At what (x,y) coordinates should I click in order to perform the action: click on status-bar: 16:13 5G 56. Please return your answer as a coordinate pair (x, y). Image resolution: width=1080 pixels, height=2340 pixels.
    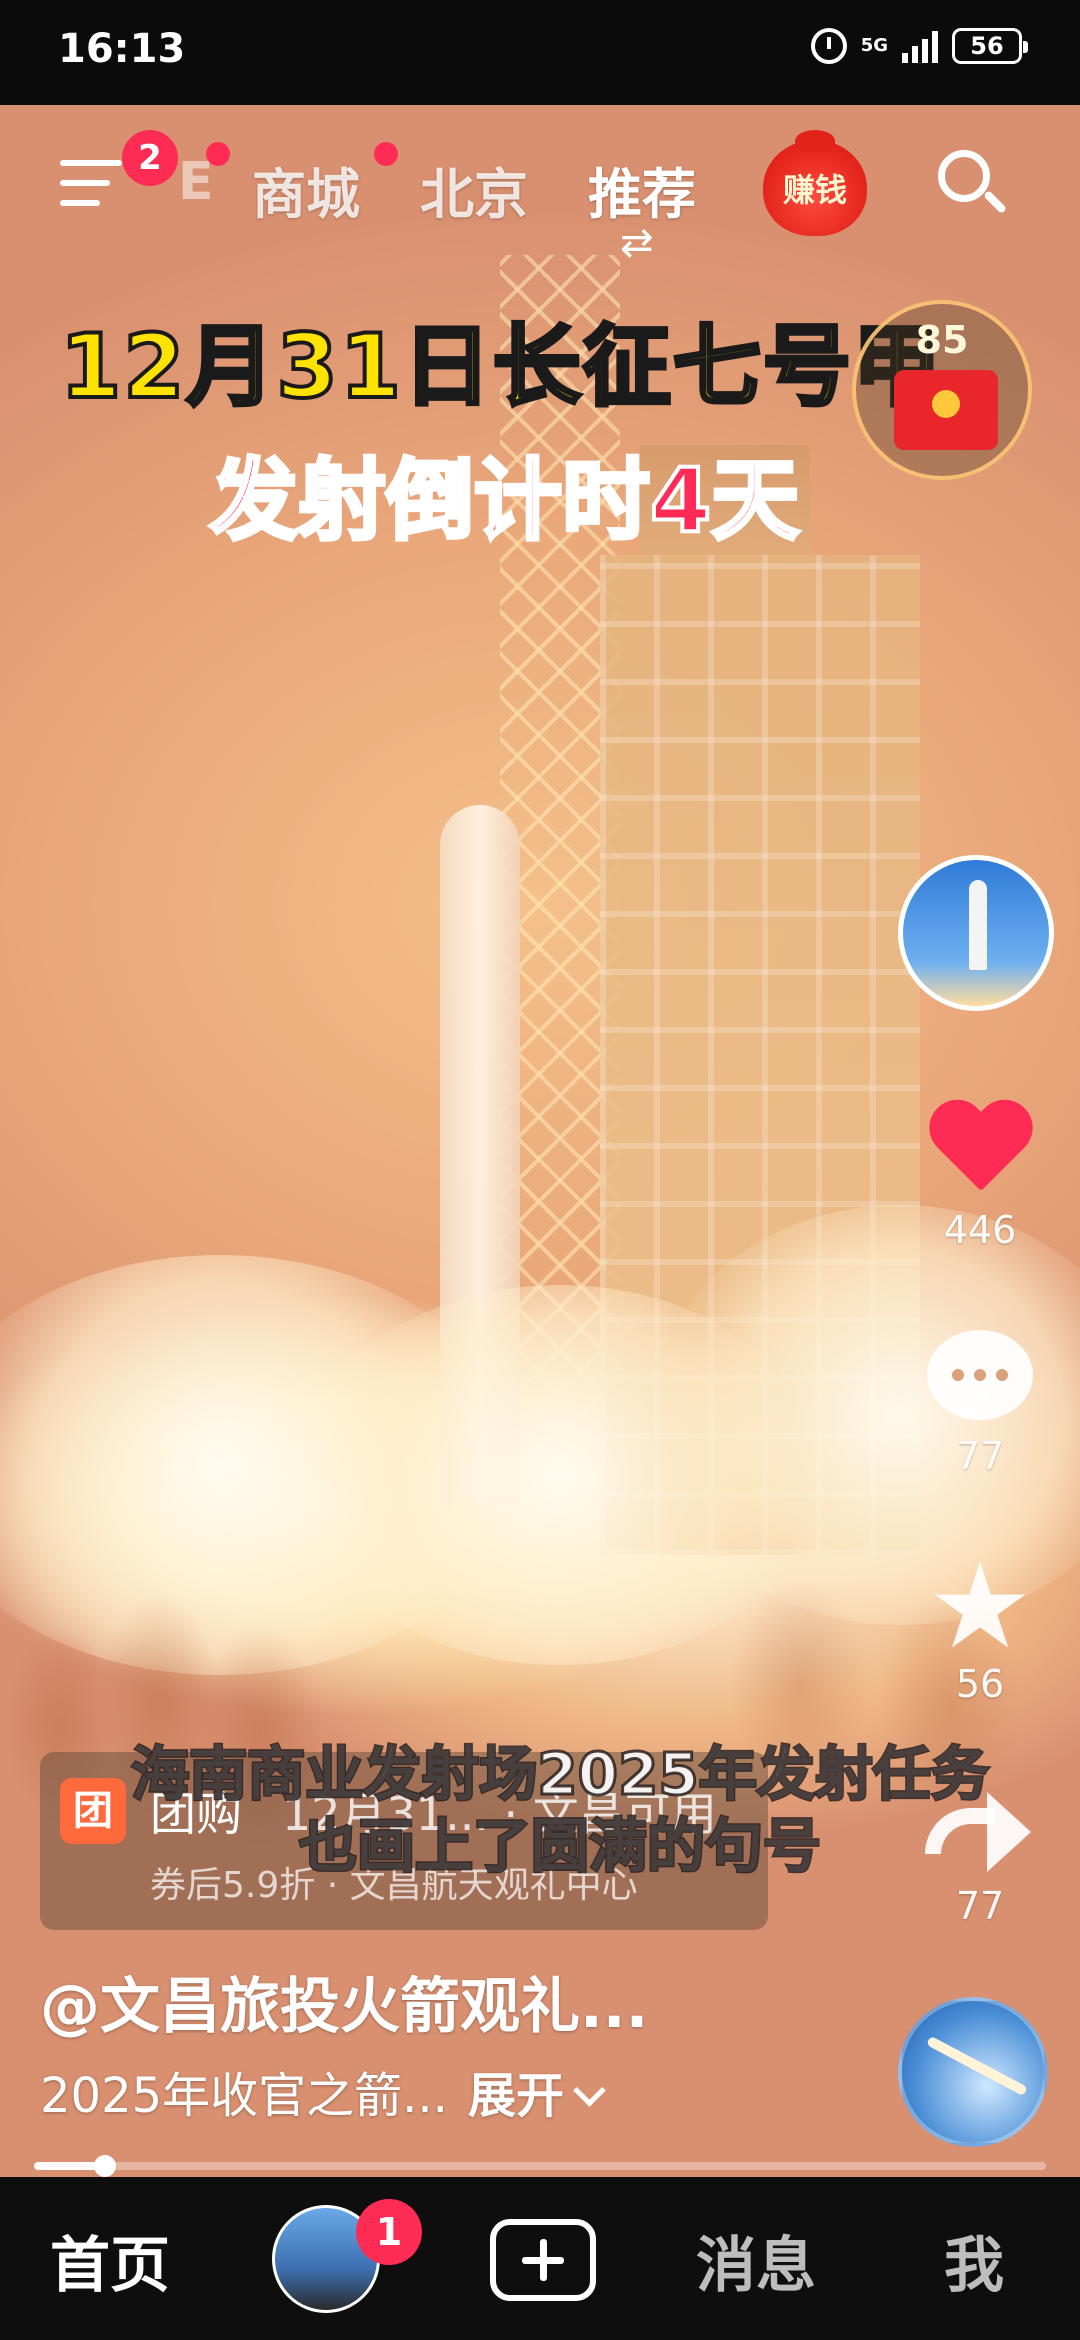
    Looking at the image, I should click on (540, 52).